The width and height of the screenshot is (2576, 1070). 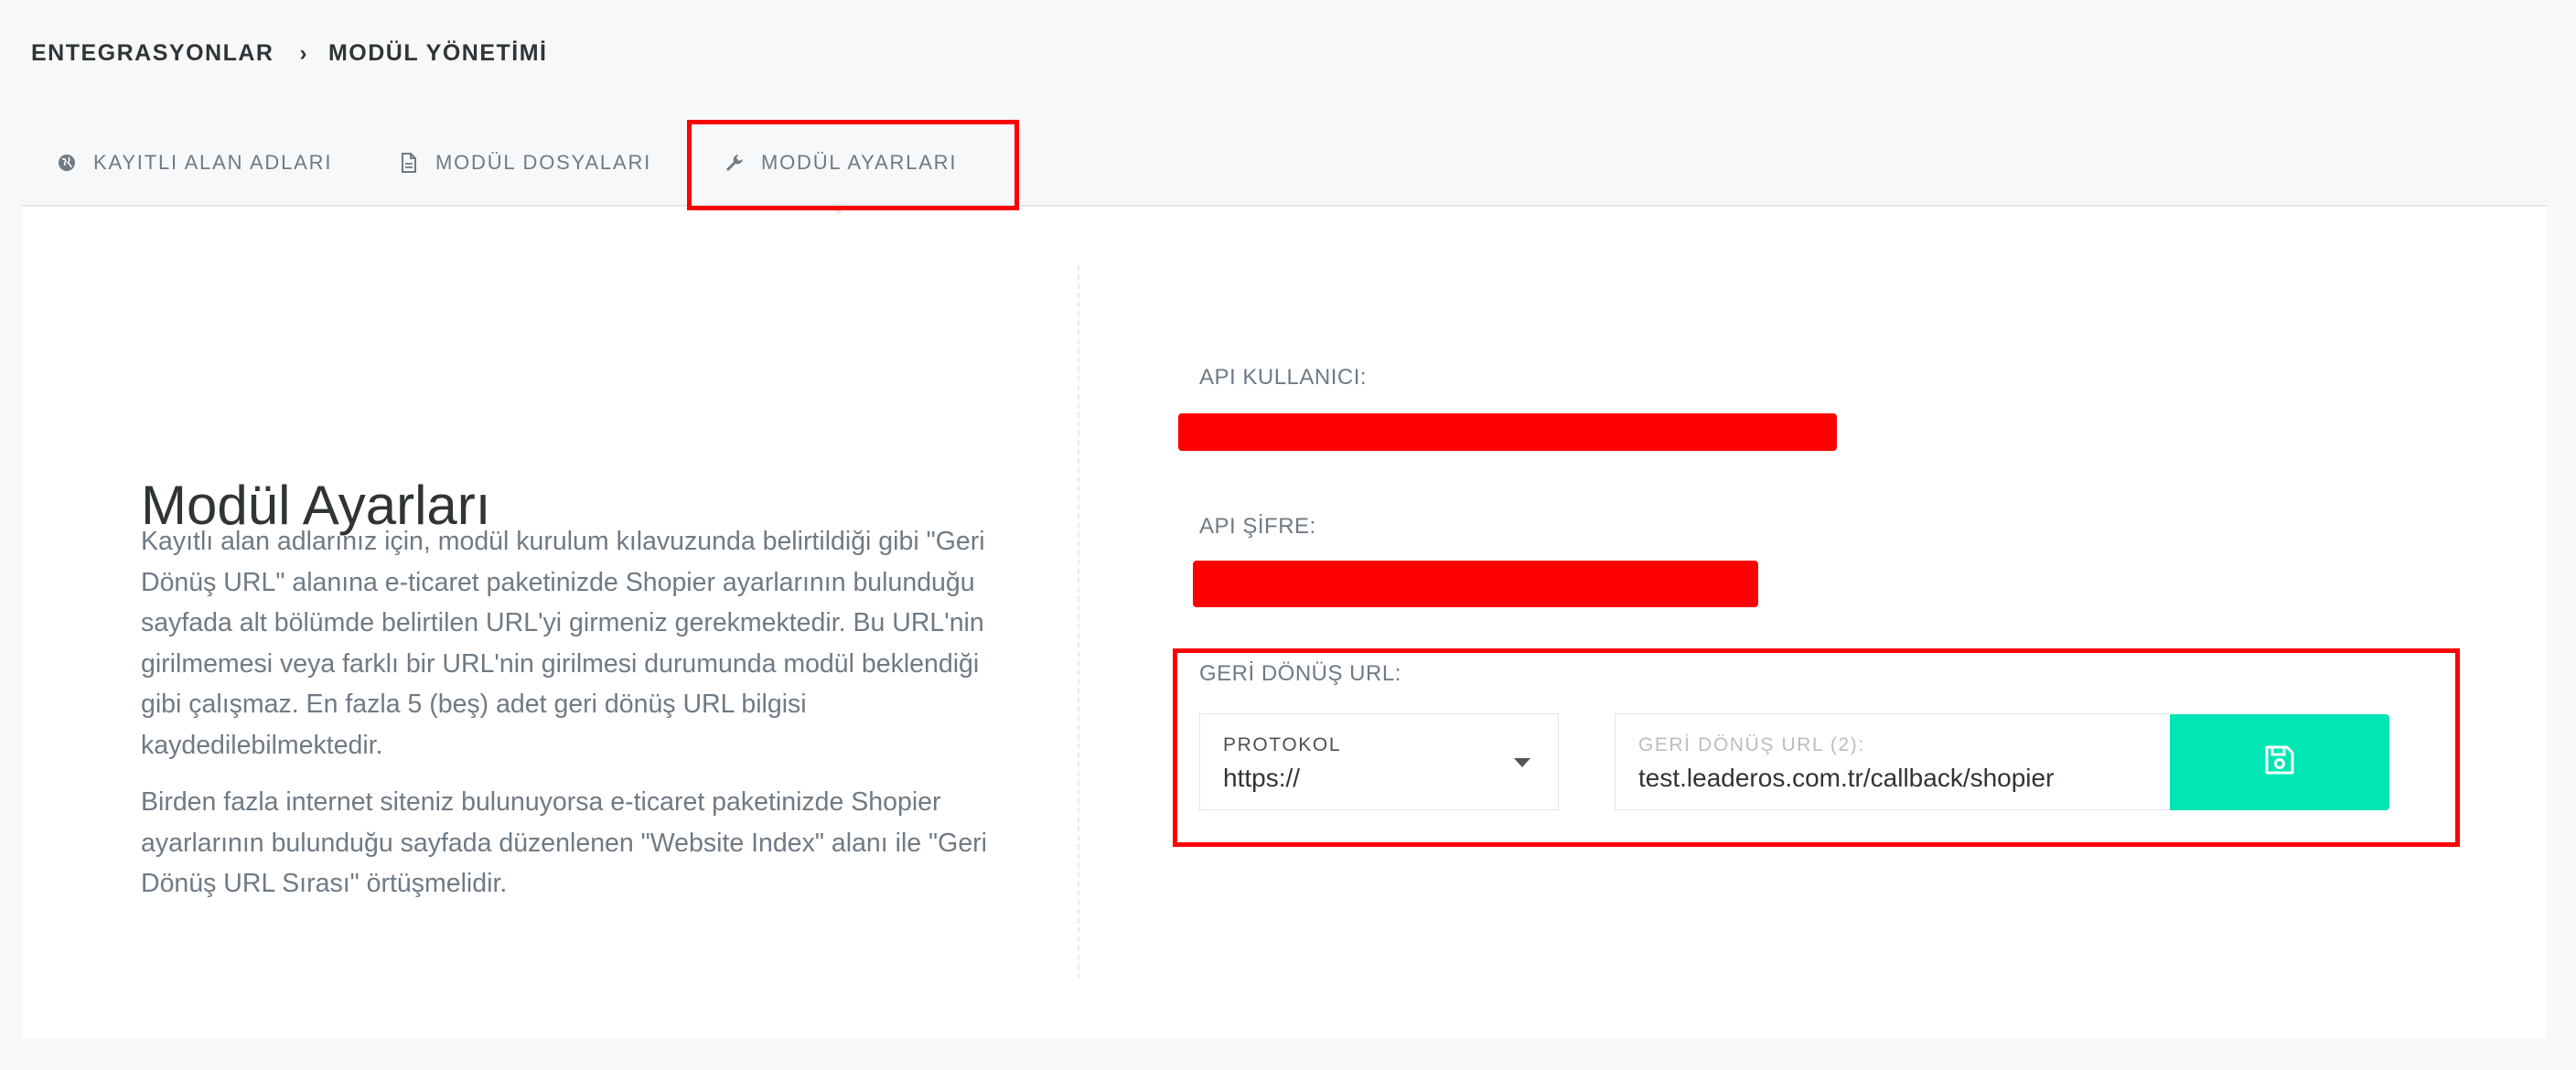 I want to click on save-icon, so click(x=2280, y=762).